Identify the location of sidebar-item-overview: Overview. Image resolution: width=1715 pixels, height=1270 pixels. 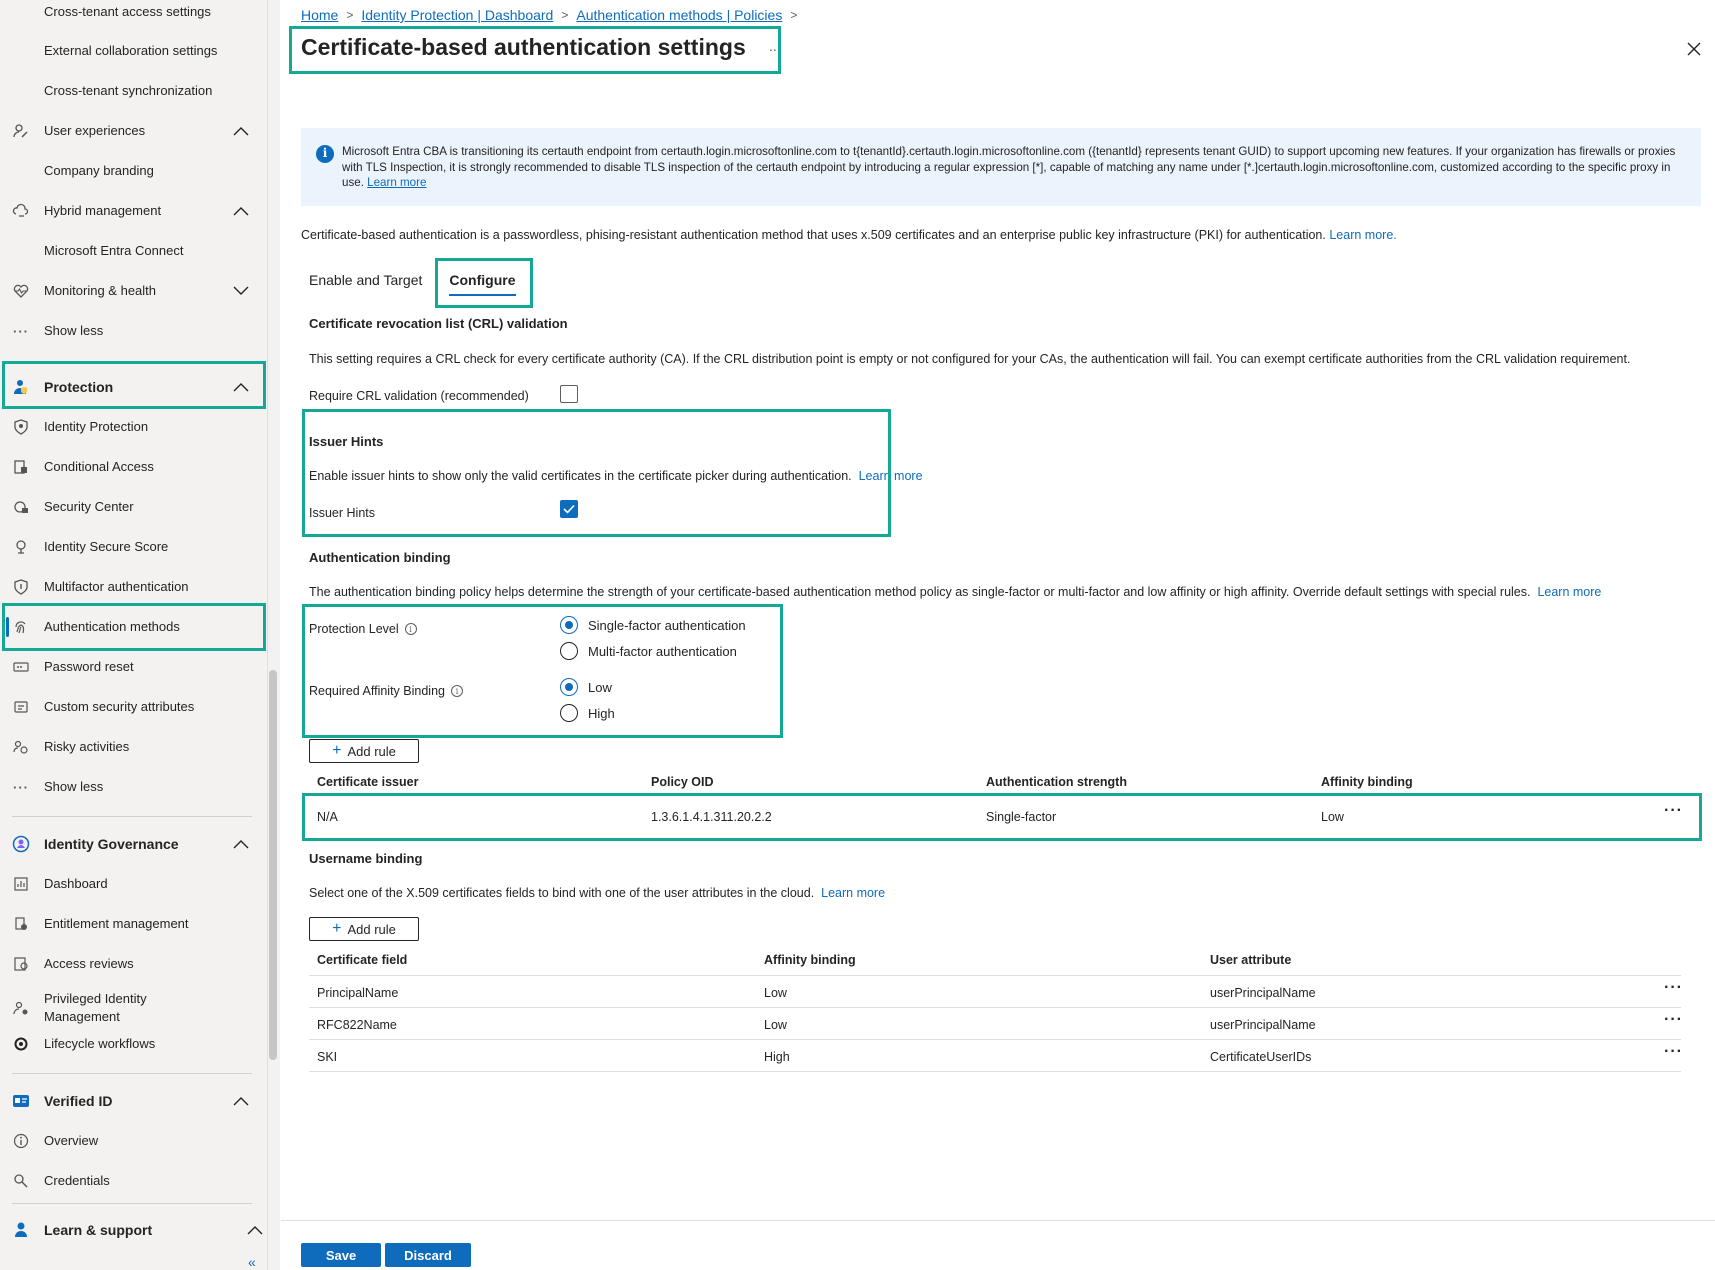
(132, 1141).